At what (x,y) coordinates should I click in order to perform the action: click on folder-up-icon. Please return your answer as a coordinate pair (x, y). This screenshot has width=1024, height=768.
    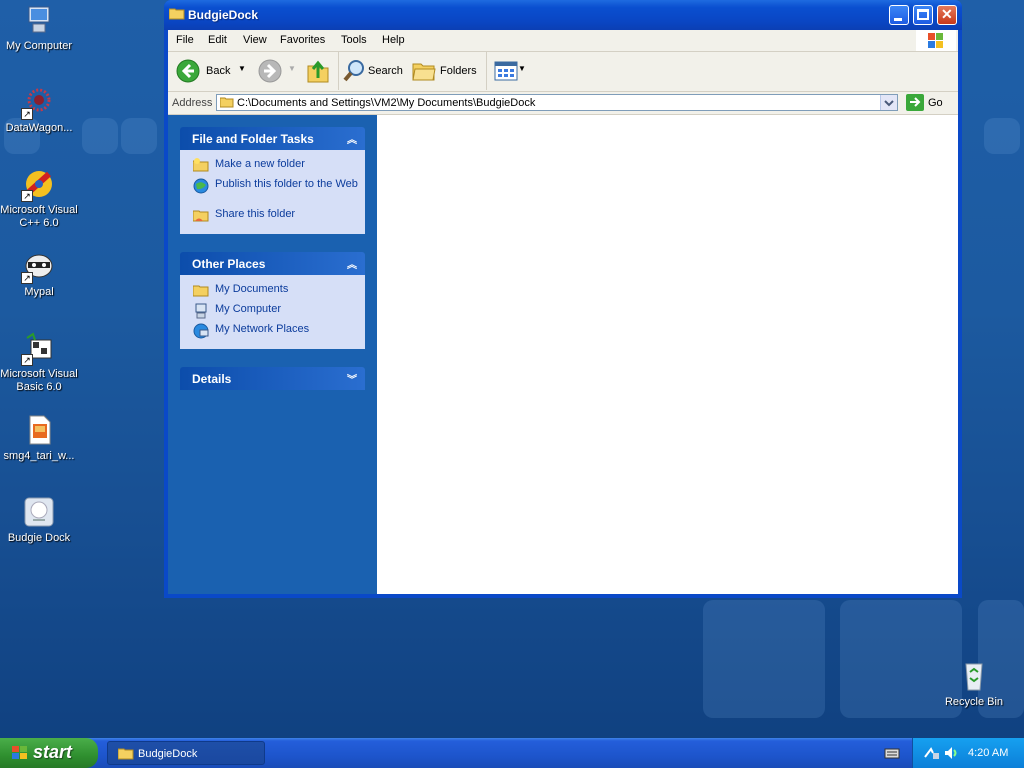
    Looking at the image, I should click on (318, 71).